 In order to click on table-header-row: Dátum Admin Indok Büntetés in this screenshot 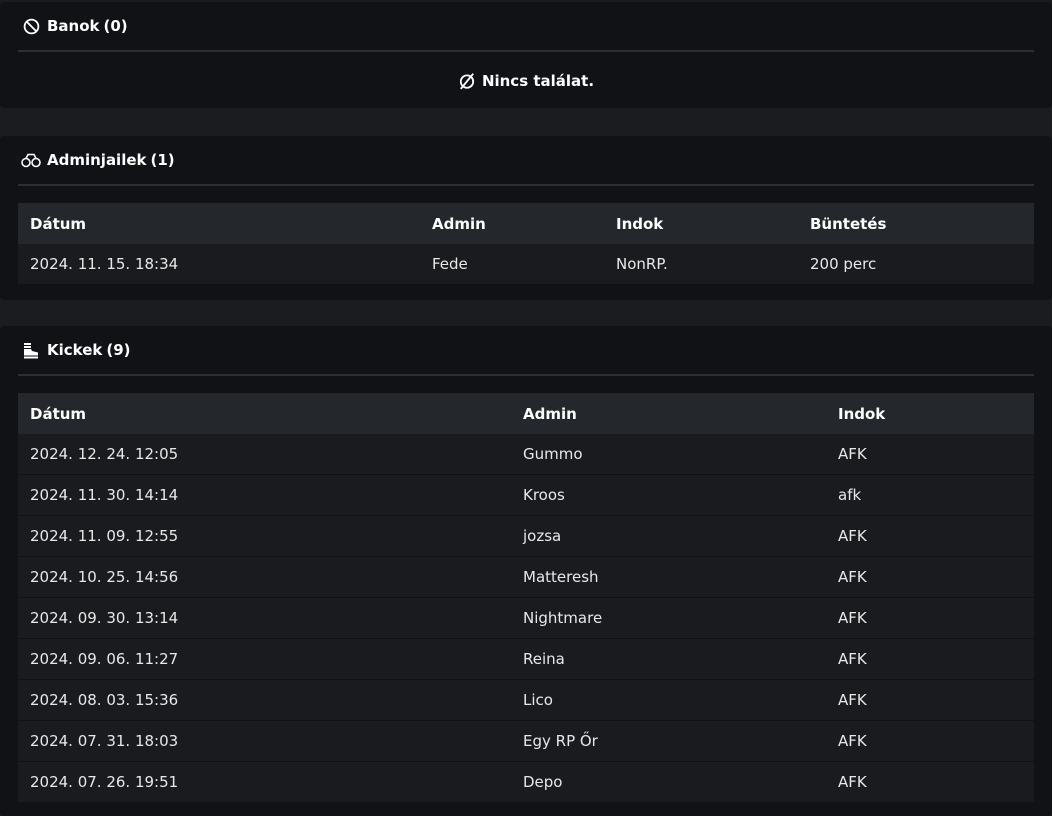, I will do `click(526, 223)`.